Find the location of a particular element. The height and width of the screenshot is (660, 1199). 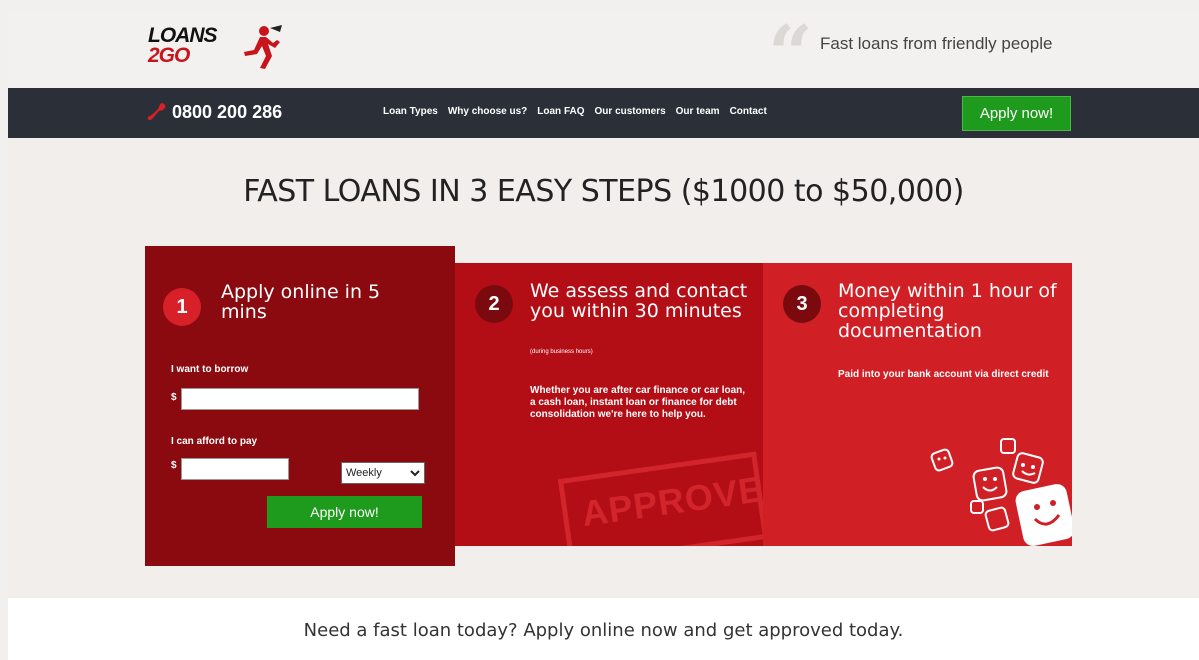

step-2-note: (during business hours) is located at coordinates (561, 352).